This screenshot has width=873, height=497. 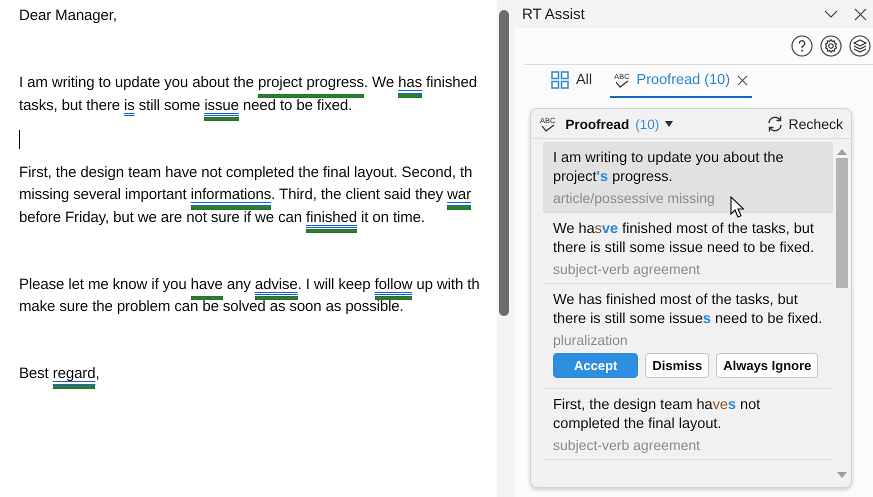 I want to click on flagged-word: war, so click(x=459, y=197).